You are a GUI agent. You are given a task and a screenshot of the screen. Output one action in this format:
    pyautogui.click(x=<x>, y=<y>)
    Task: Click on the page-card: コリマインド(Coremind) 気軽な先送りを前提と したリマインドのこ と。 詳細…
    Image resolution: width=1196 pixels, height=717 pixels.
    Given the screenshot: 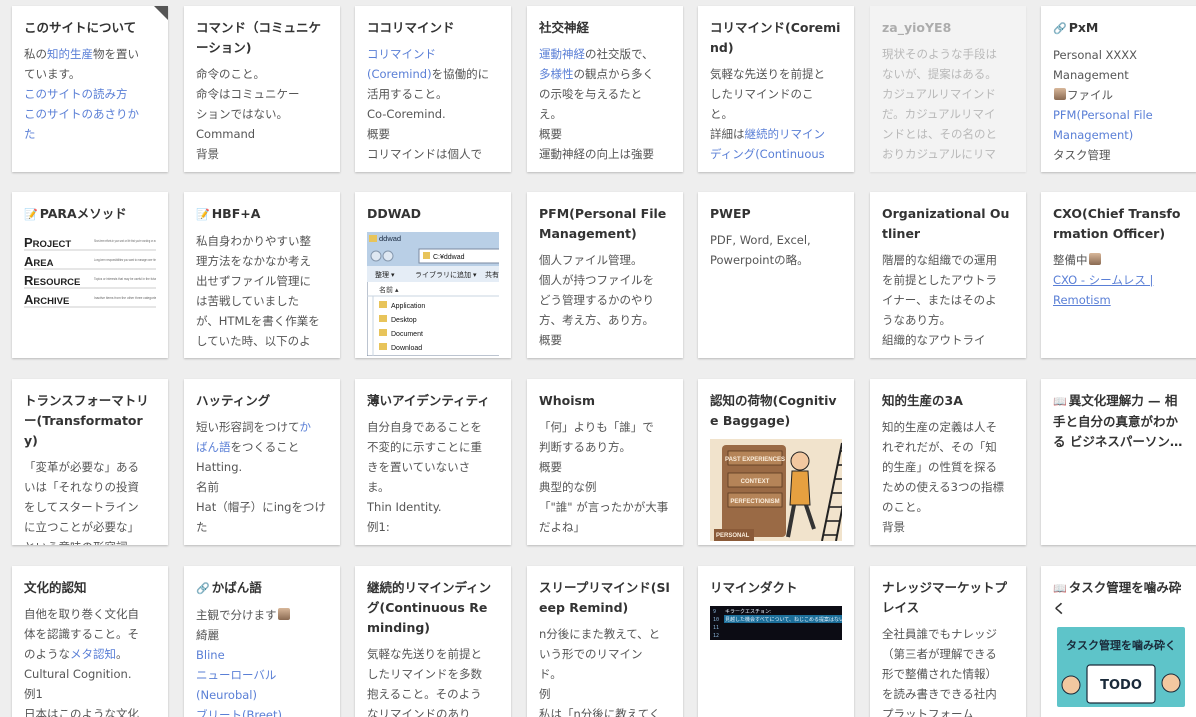 What is the action you would take?
    pyautogui.click(x=776, y=89)
    